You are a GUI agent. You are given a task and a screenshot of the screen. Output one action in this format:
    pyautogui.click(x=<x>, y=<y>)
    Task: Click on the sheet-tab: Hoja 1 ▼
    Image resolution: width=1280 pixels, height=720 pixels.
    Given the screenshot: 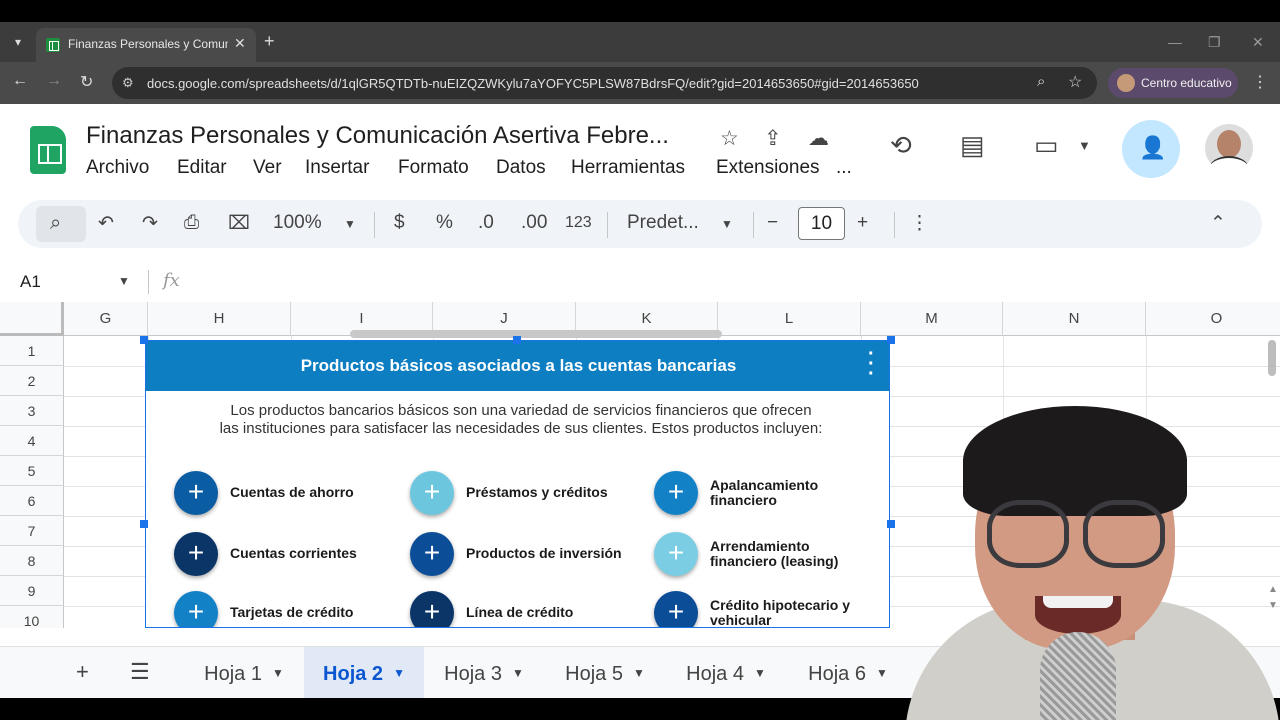 What is the action you would take?
    pyautogui.click(x=244, y=673)
    